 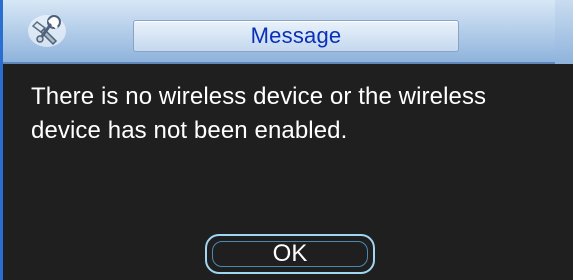 I want to click on titlebar-right-edge, so click(x=564, y=32).